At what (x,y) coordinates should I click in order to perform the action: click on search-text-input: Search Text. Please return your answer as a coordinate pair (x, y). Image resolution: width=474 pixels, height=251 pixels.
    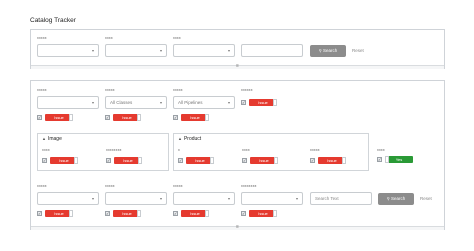
    Looking at the image, I should click on (341, 198).